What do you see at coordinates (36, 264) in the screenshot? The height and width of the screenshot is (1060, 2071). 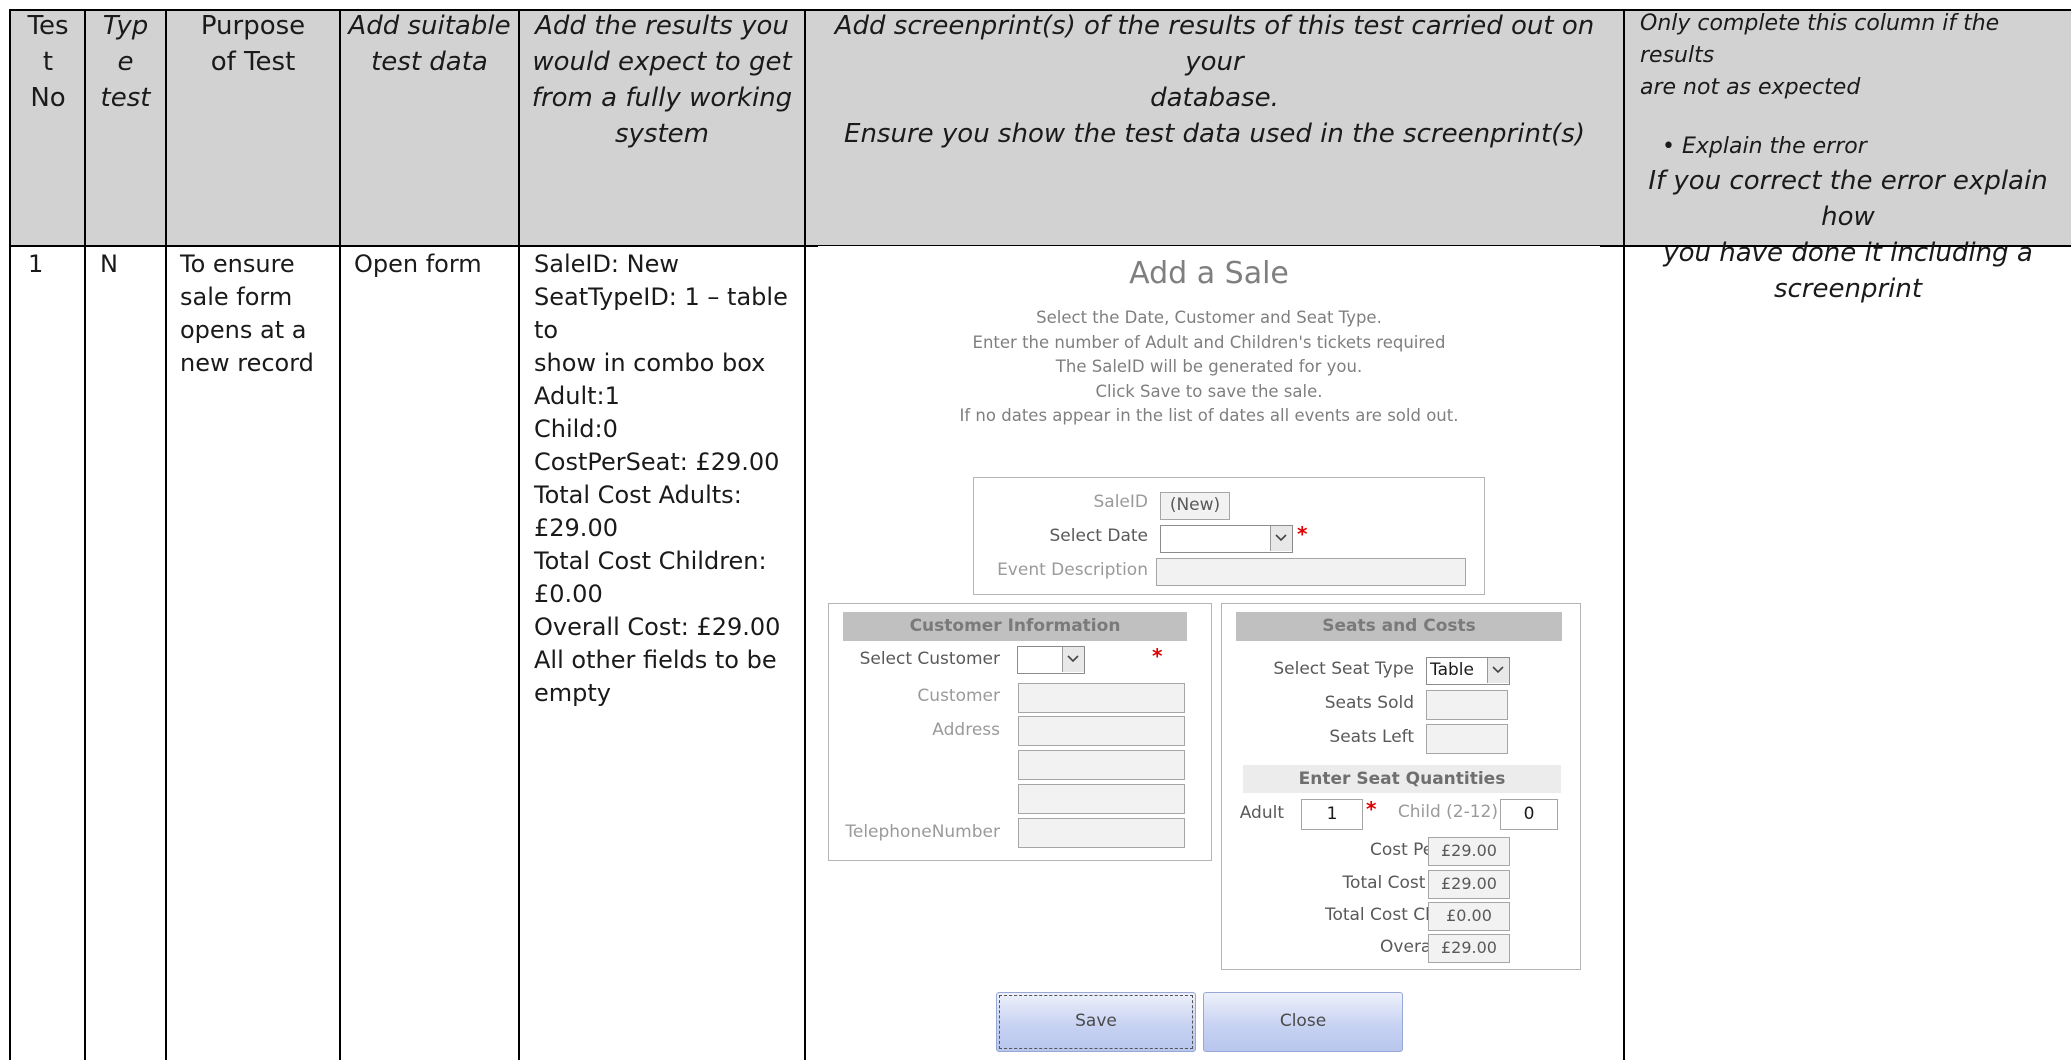 I see `row-test-no: 1` at bounding box center [36, 264].